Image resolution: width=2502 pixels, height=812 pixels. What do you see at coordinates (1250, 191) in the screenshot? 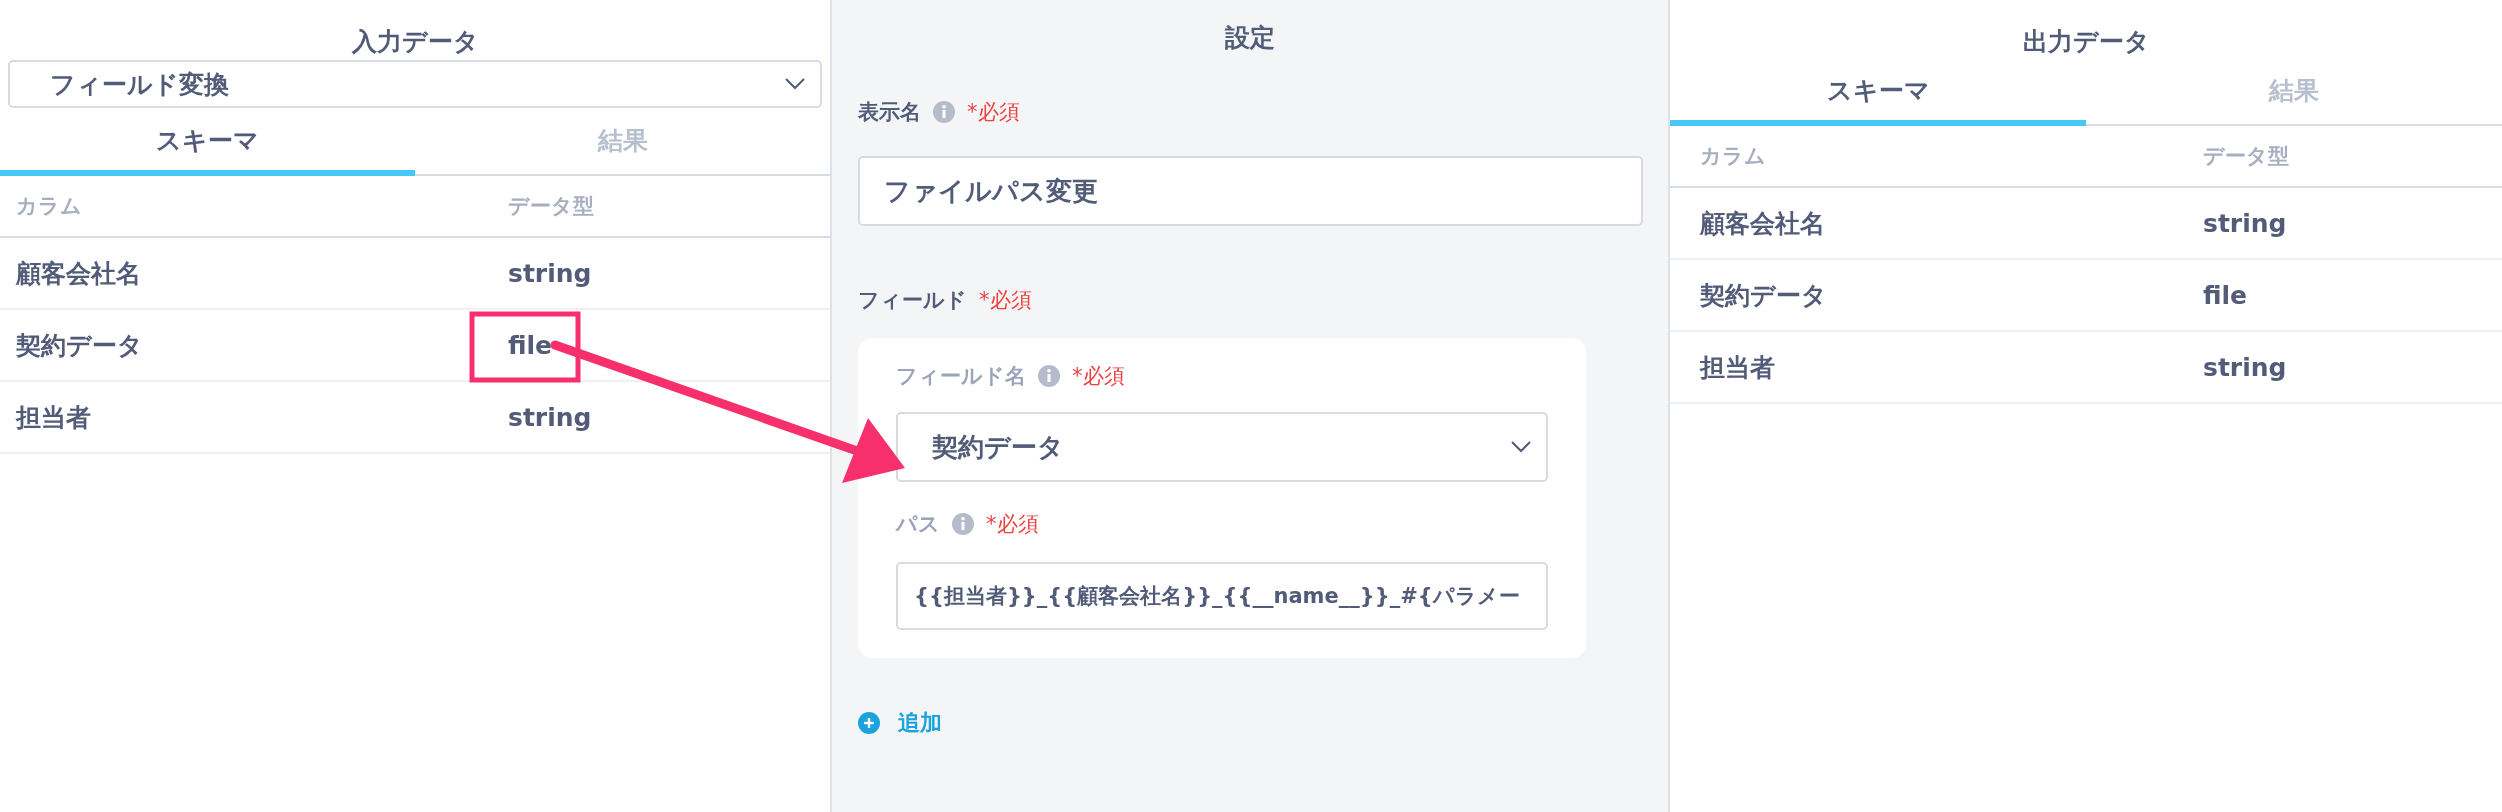
I see `input-field: ファイルパス変更` at bounding box center [1250, 191].